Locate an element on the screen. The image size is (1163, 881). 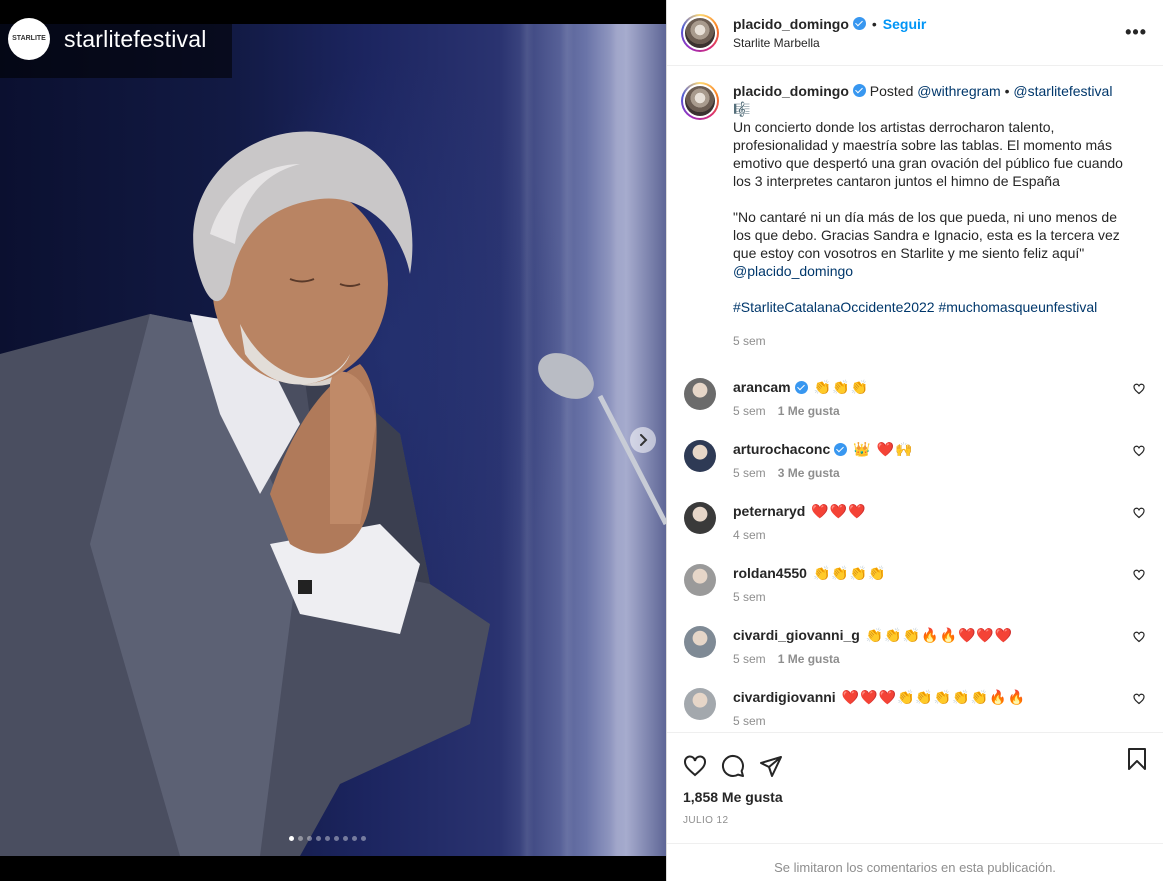
comment-text: ❤️❤️❤️👏👏👏👏👏🔥🔥 is located at coordinates (934, 696).